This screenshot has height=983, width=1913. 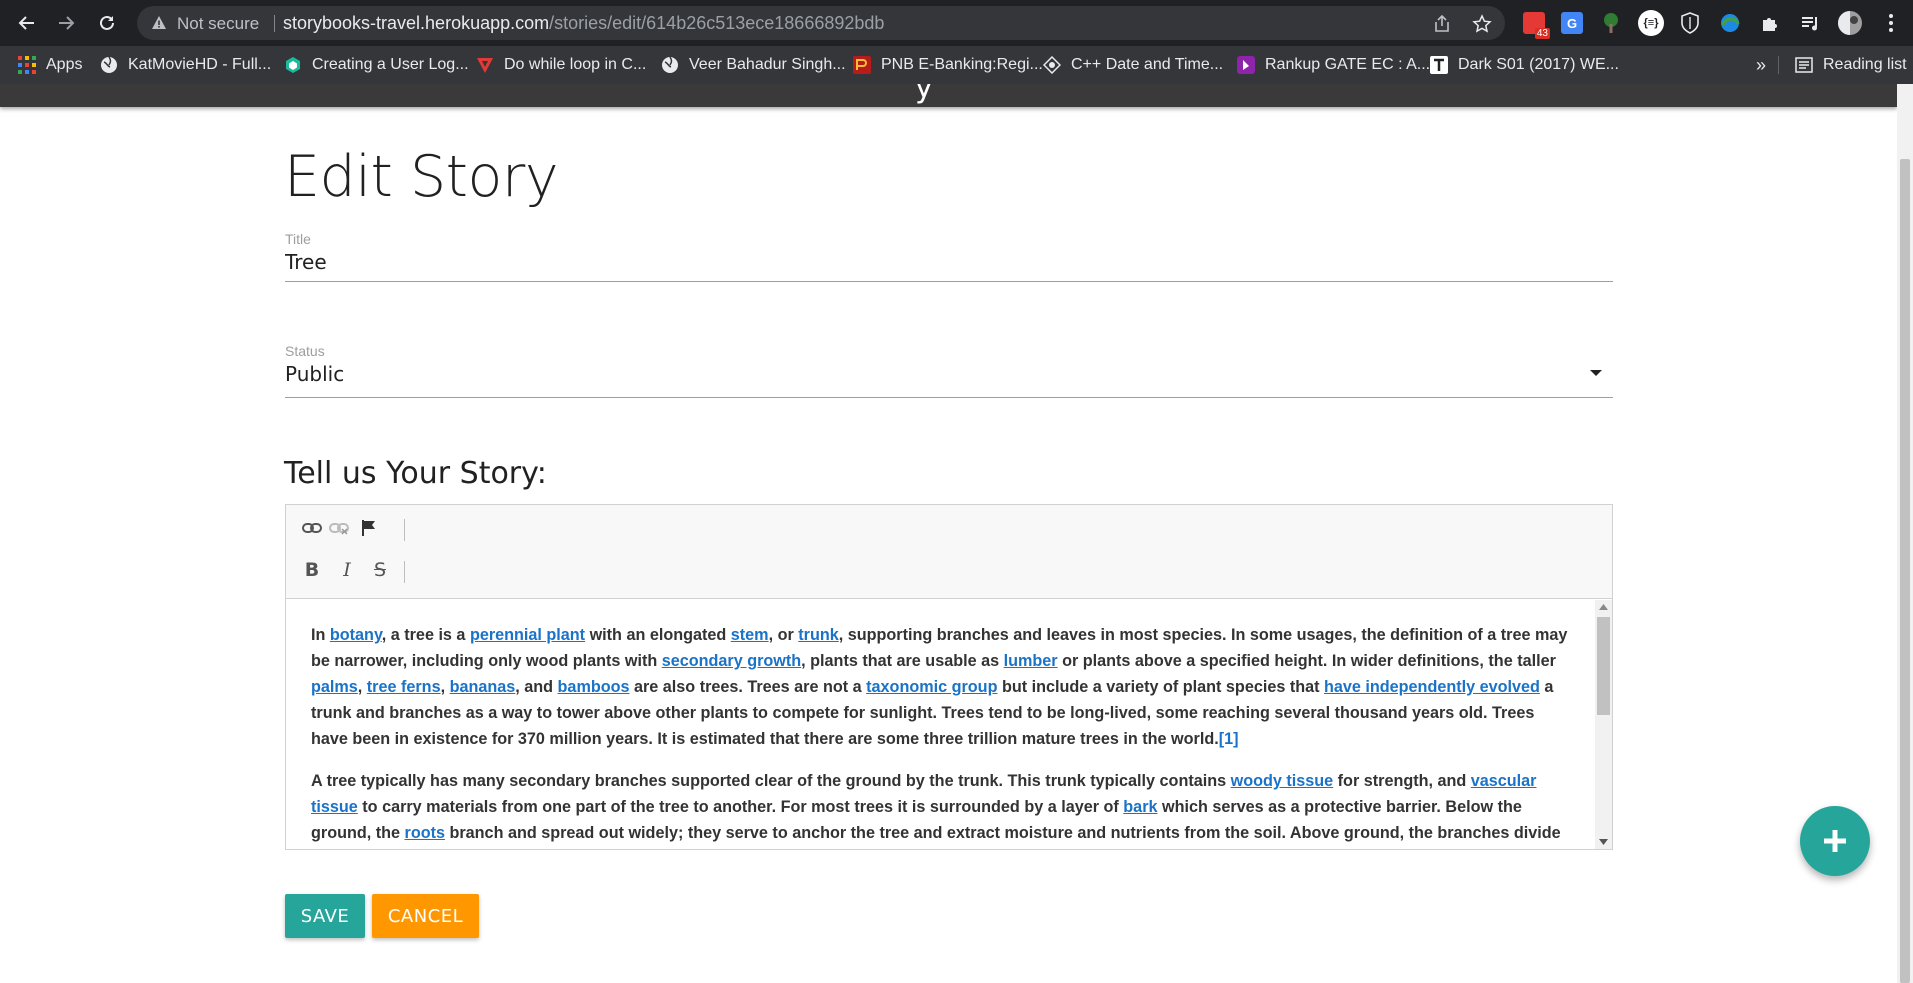 What do you see at coordinates (339, 528) in the screenshot?
I see `remove-link-button` at bounding box center [339, 528].